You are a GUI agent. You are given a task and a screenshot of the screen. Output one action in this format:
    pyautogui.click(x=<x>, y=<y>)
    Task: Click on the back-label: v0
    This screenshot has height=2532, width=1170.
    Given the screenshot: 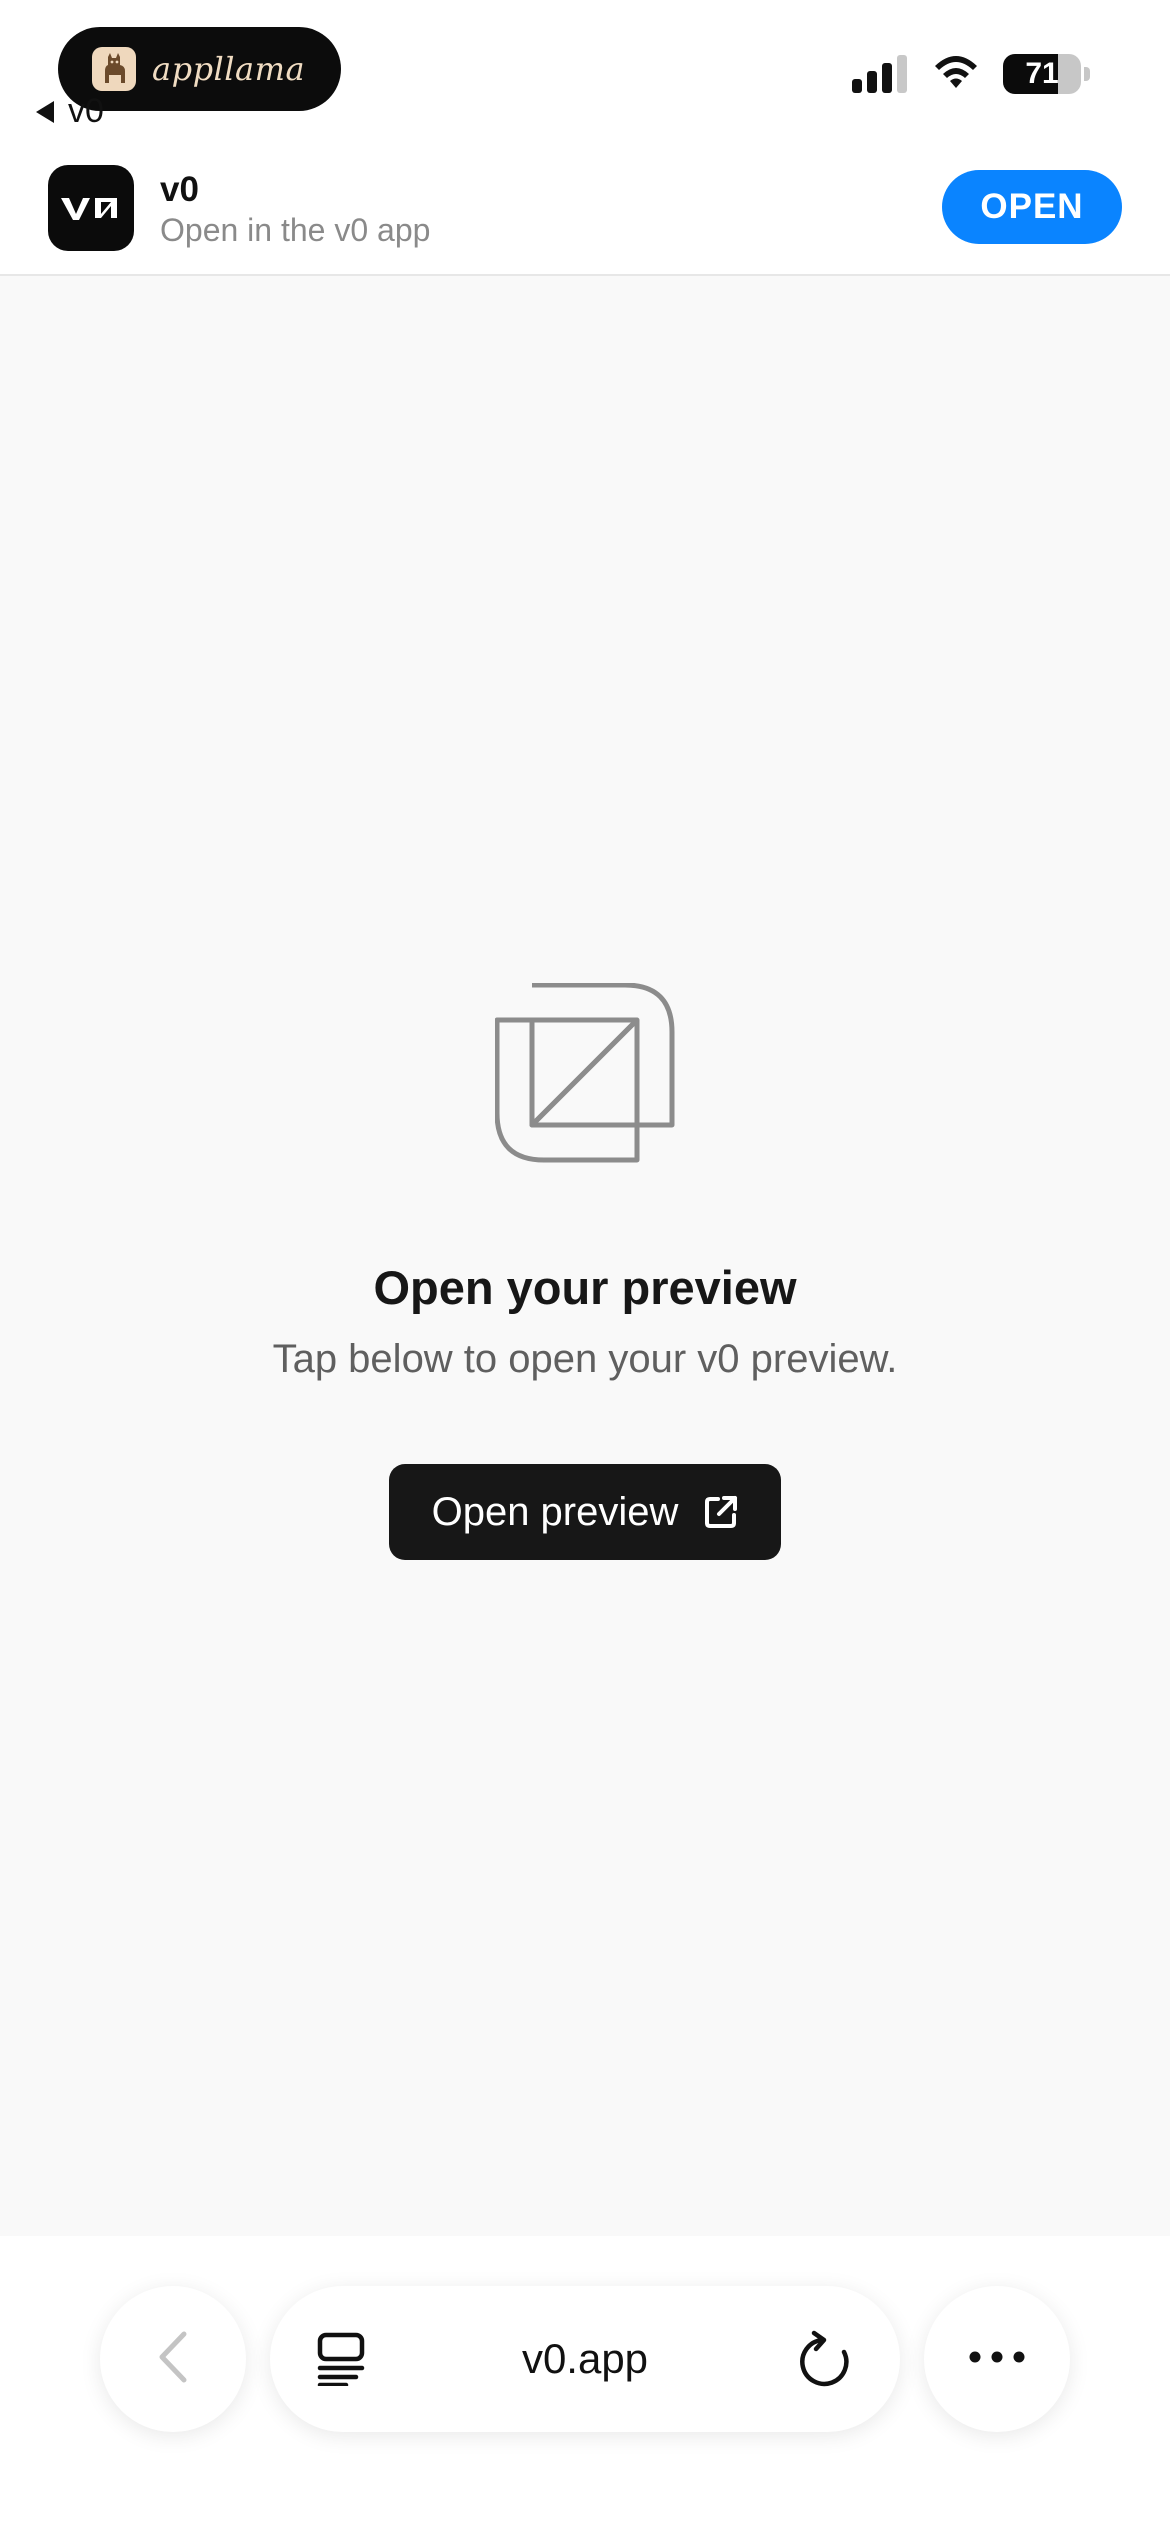 What is the action you would take?
    pyautogui.click(x=86, y=111)
    